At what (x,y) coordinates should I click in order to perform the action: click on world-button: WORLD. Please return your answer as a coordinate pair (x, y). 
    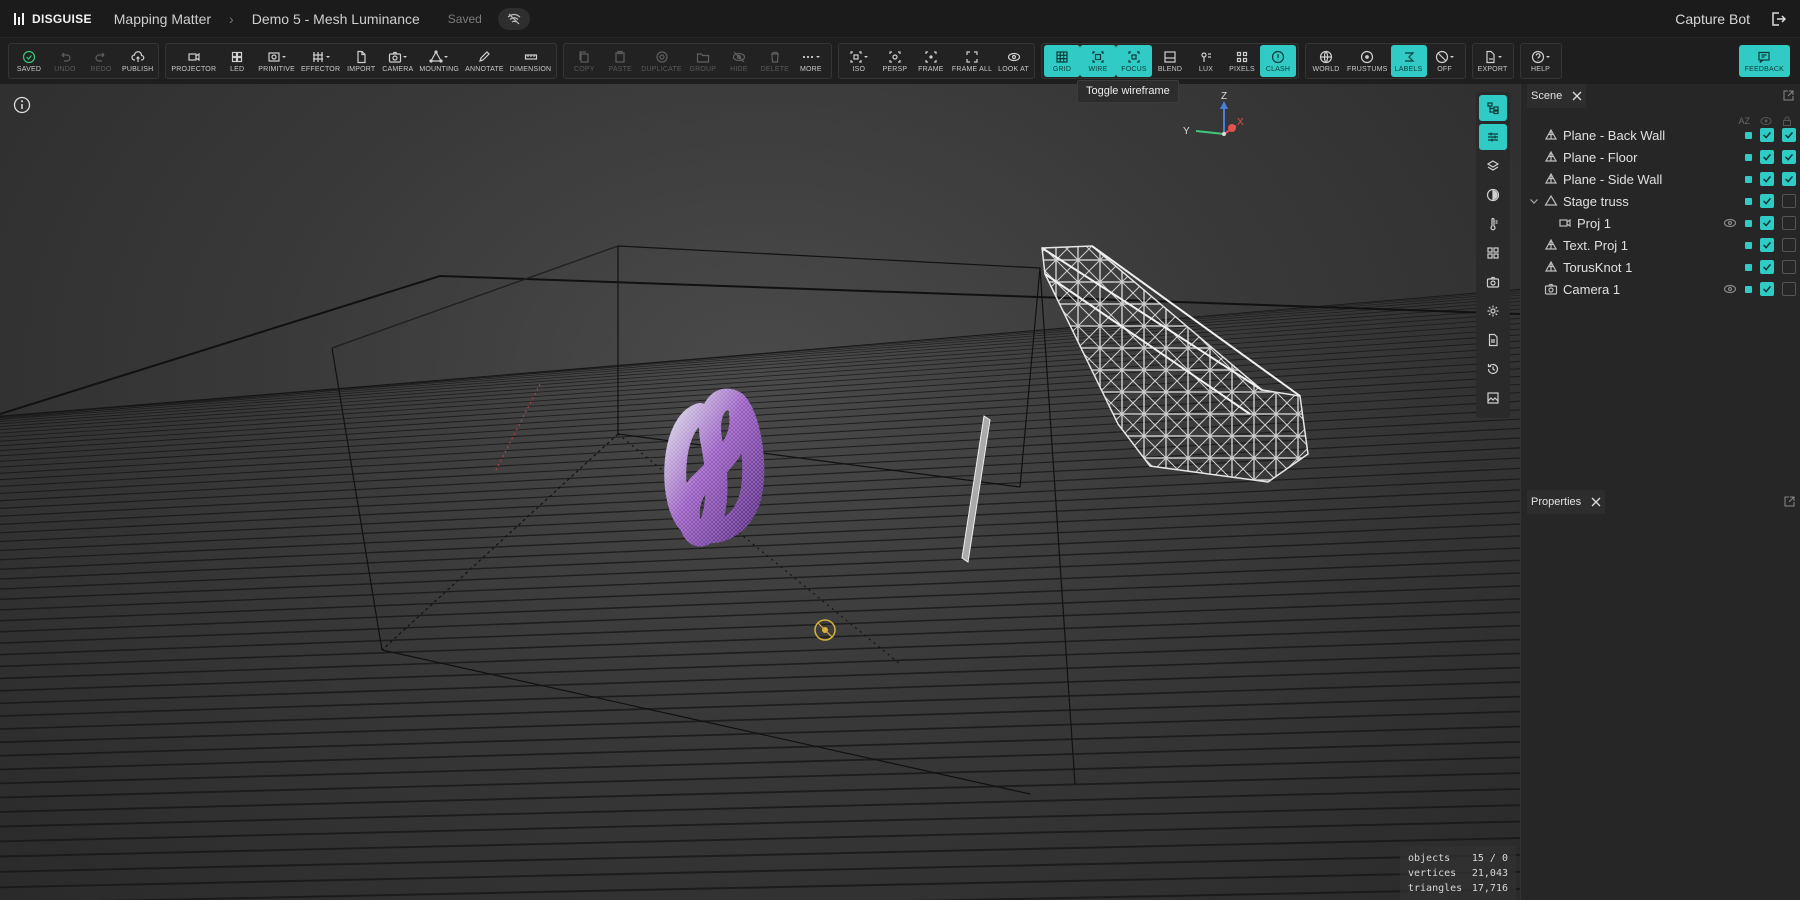
    Looking at the image, I should click on (1326, 61).